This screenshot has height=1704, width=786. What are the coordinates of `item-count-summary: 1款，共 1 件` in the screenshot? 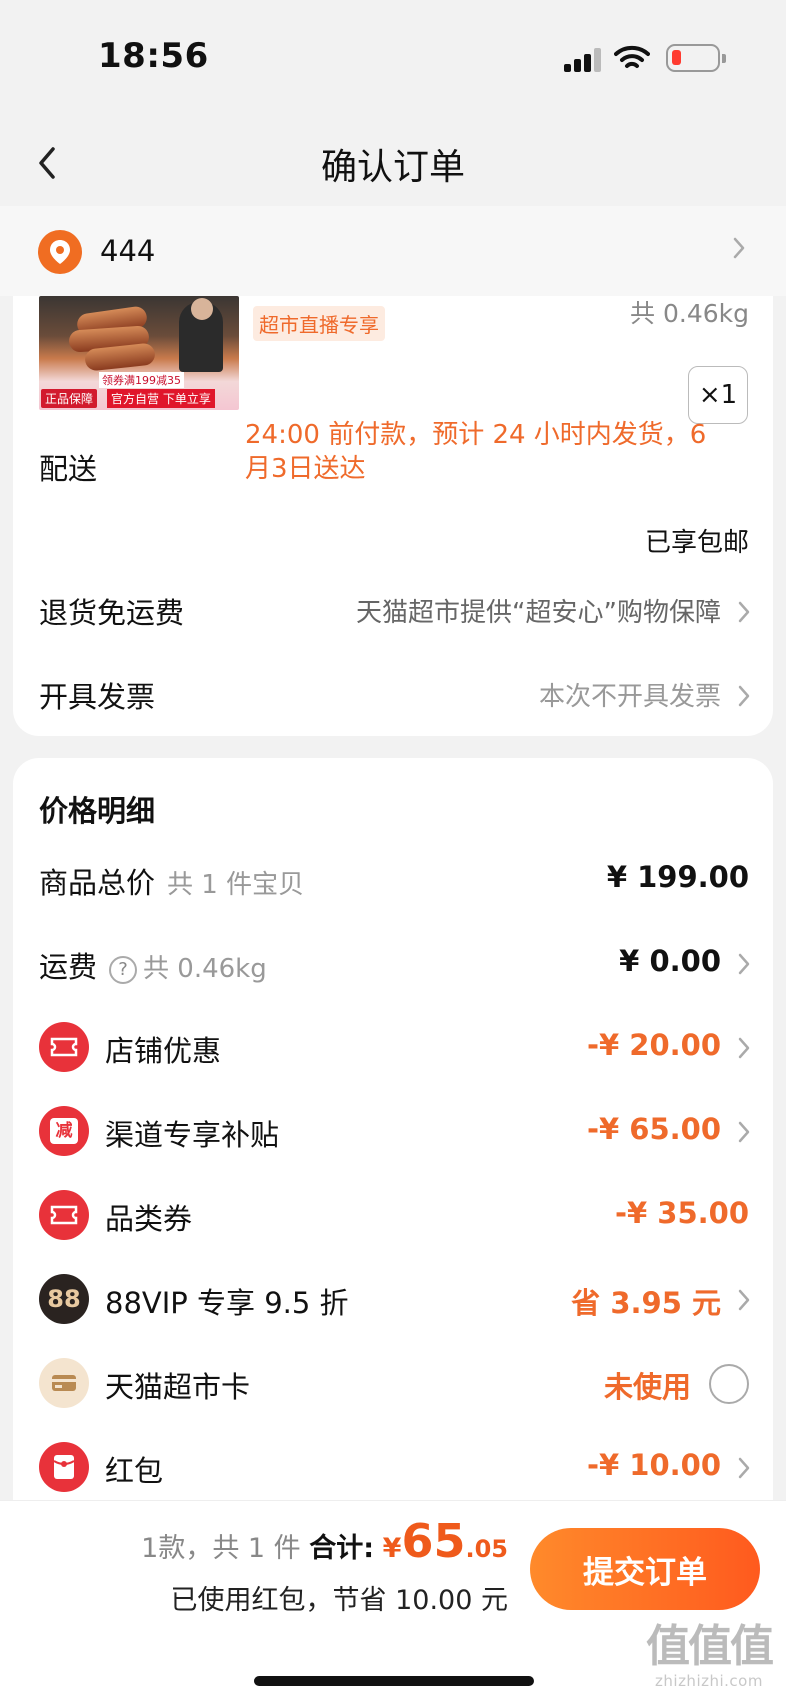 It's located at (221, 1548).